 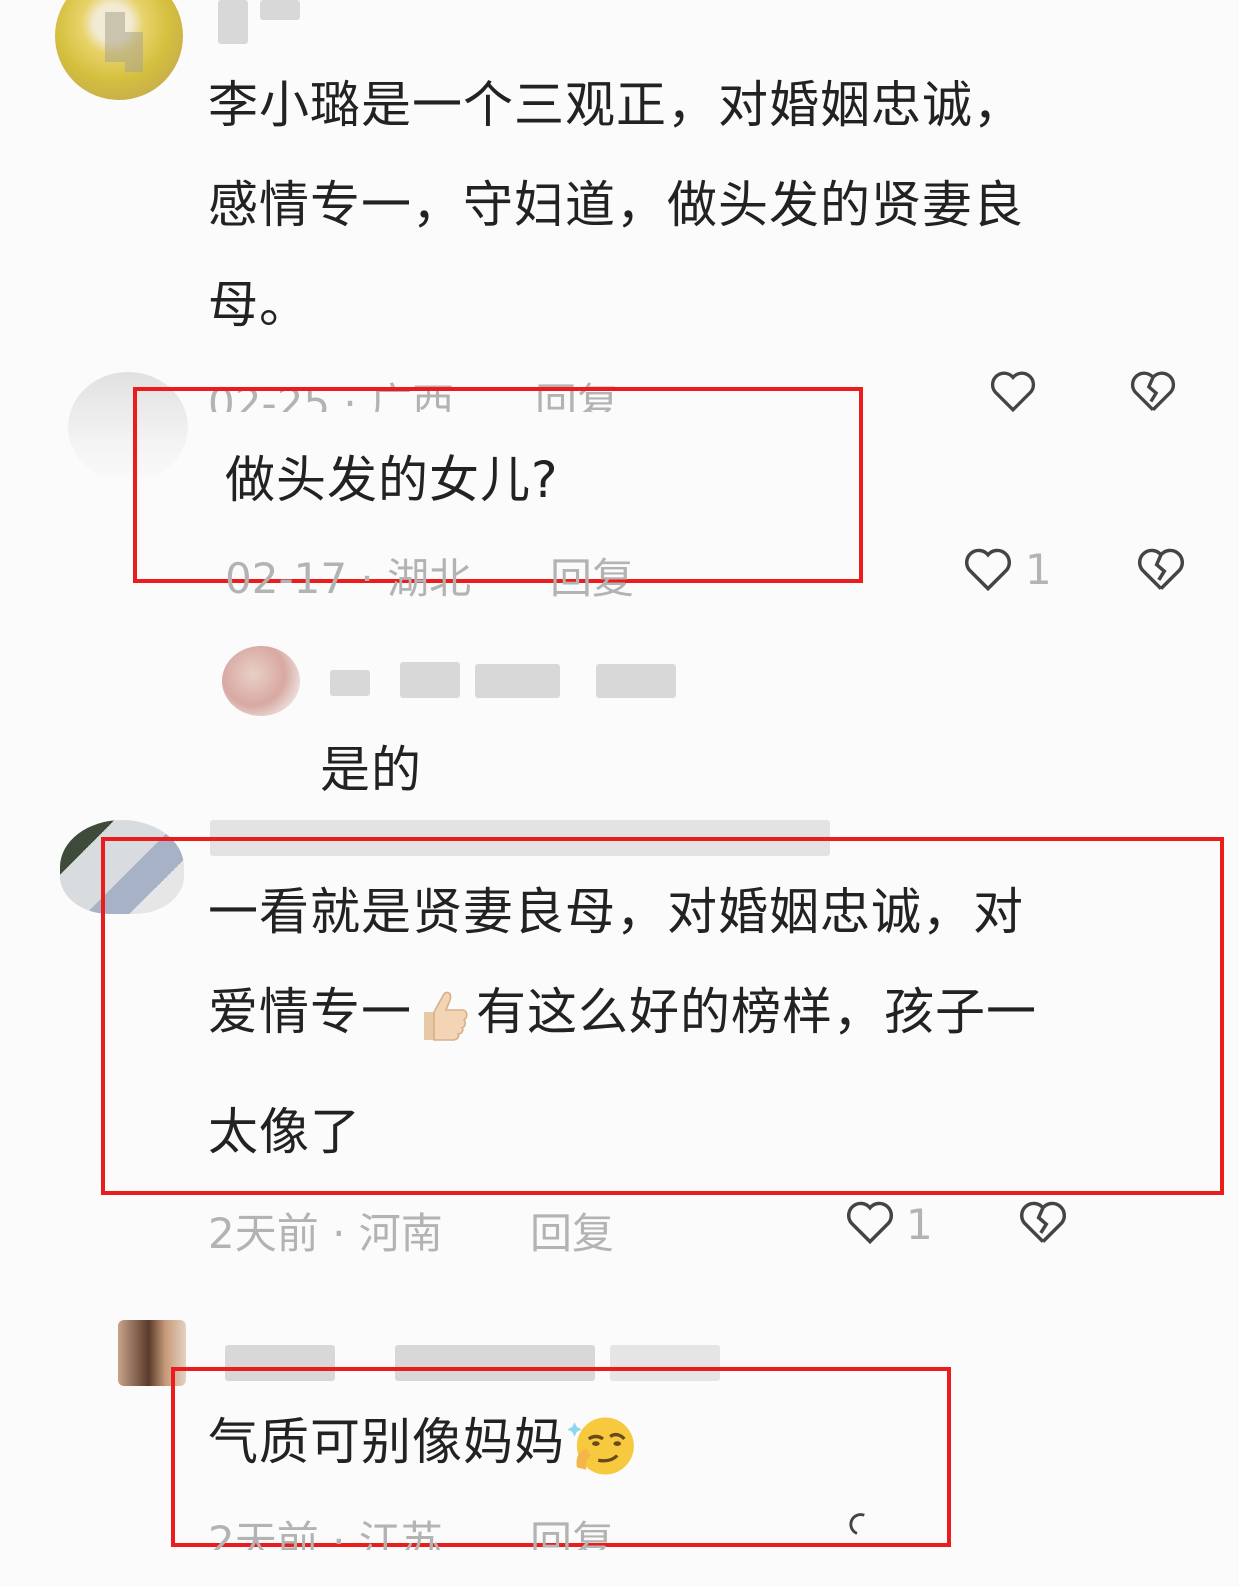 What do you see at coordinates (371, 770) in the screenshot?
I see `comment-text: 是的` at bounding box center [371, 770].